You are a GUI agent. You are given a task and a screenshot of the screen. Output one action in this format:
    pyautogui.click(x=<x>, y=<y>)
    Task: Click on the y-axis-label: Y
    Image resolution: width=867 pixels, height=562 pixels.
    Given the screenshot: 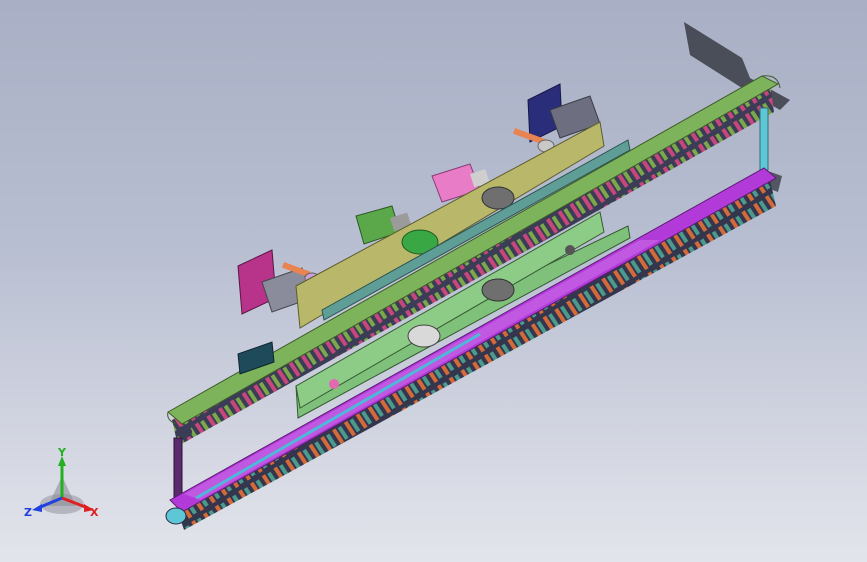 What is the action you would take?
    pyautogui.click(x=62, y=452)
    